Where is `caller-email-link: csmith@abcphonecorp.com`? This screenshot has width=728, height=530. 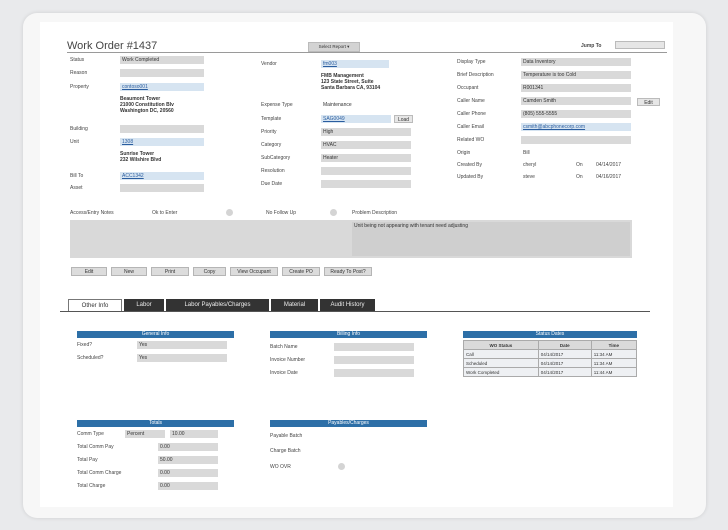
caller-email-link: csmith@abcphonecorp.com is located at coordinates (576, 127).